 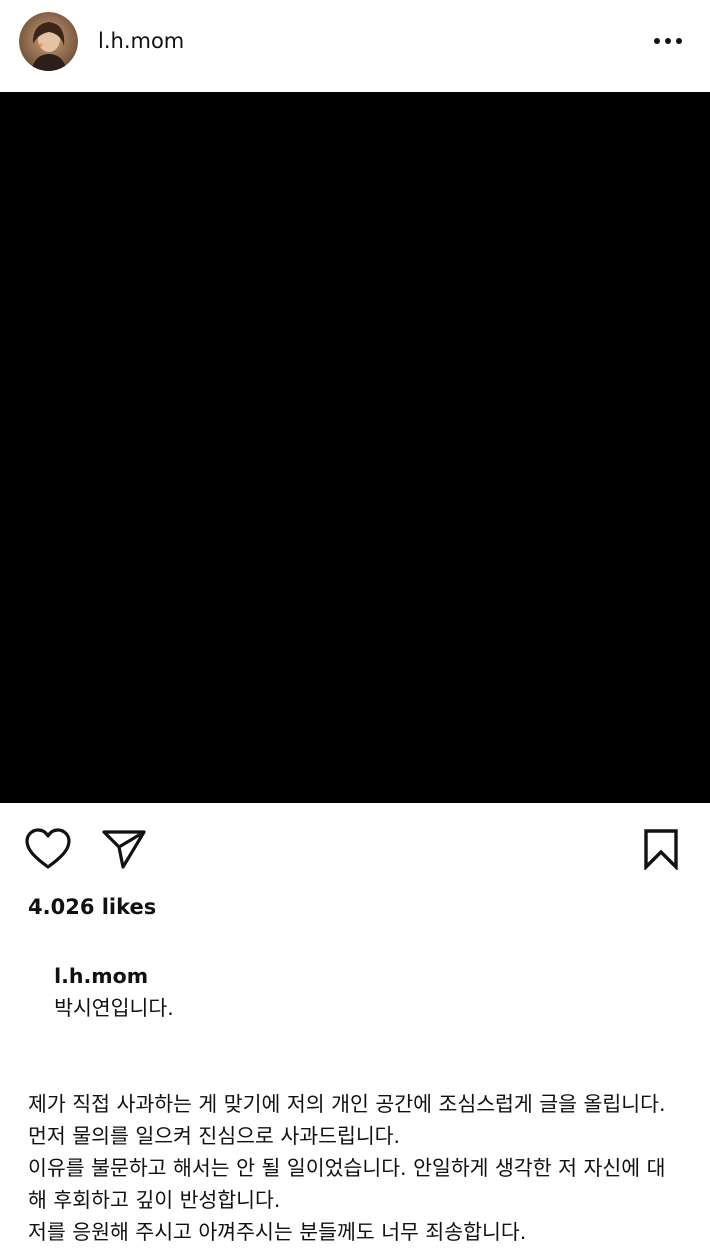 I want to click on post-actions-bar, so click(x=355, y=846).